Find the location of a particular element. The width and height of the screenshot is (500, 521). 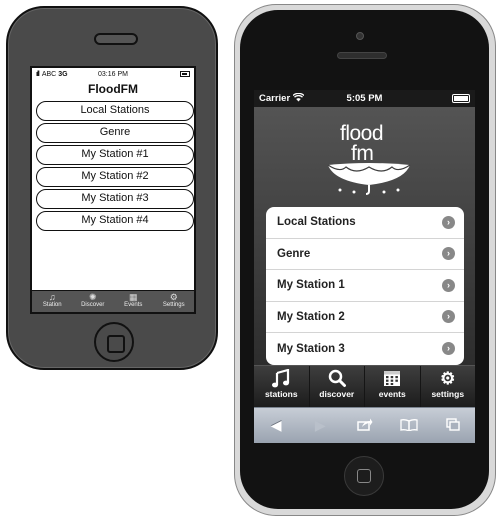

home-button is located at coordinates (364, 476).